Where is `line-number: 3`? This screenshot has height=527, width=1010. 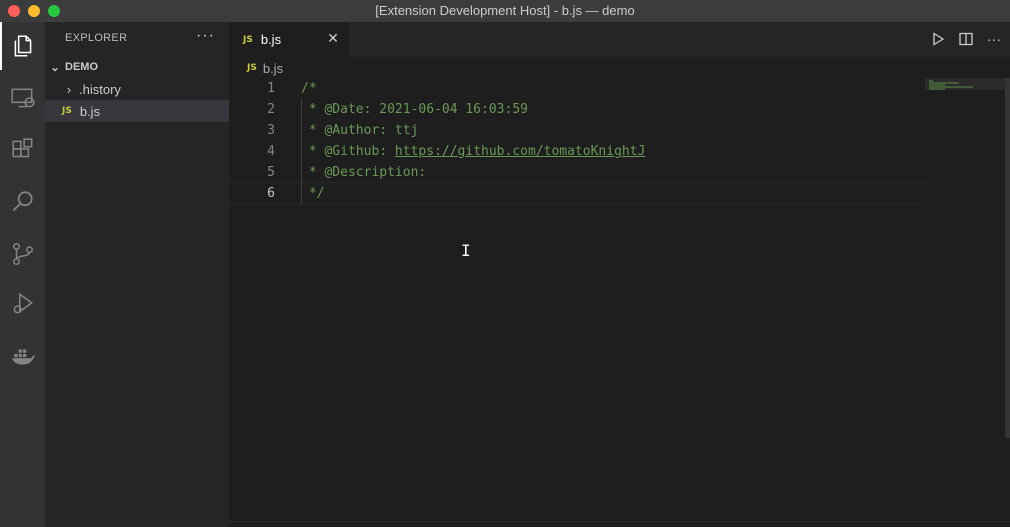
line-number: 3 is located at coordinates (271, 130).